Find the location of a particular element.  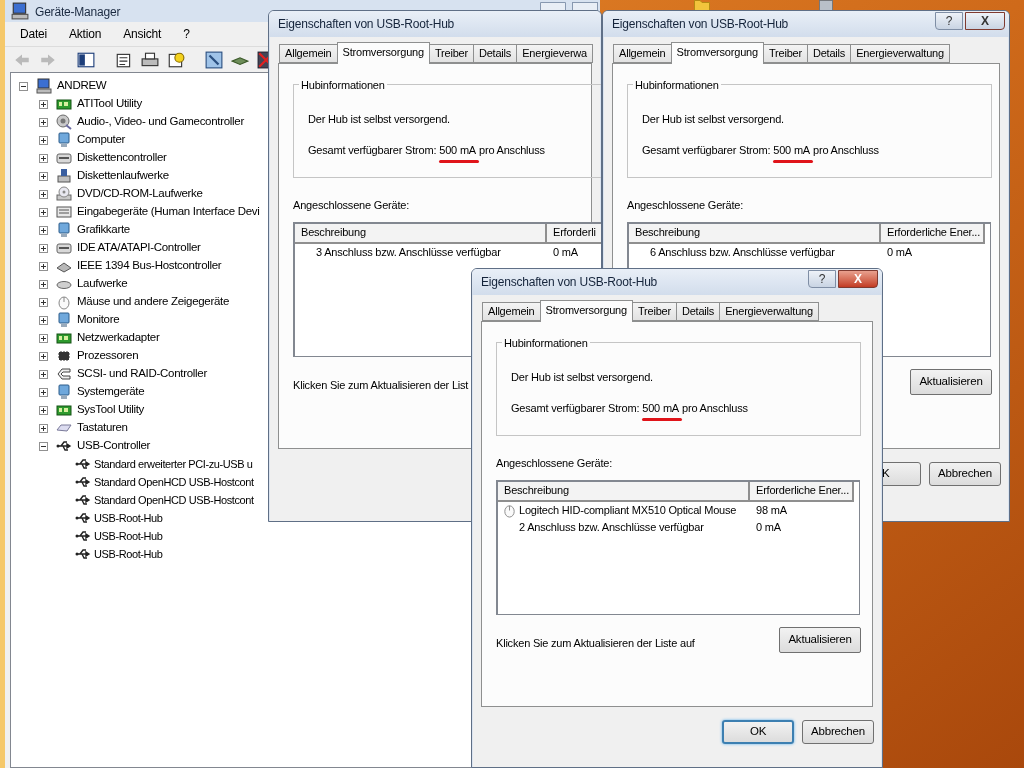

tree-item: Mäuse und andere Zeigegeräte is located at coordinates (153, 302).